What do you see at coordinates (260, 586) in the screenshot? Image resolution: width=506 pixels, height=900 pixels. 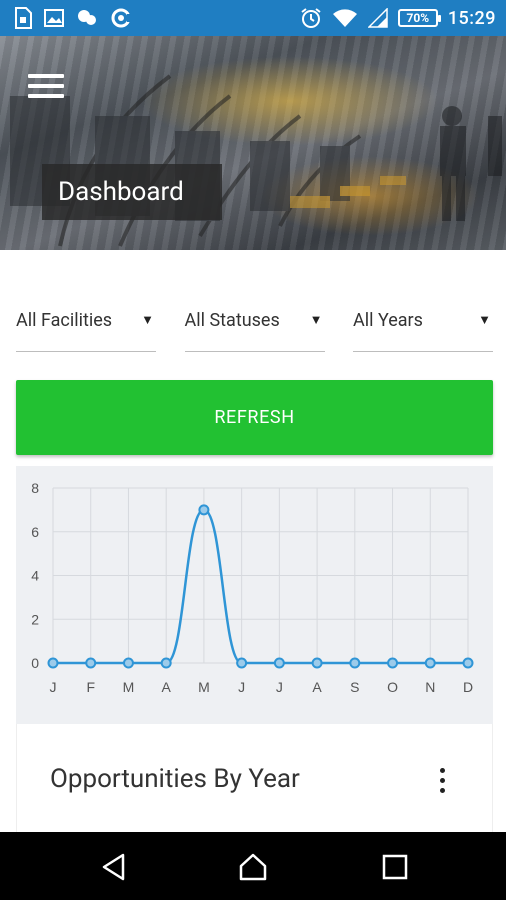 I see `series-line` at bounding box center [260, 586].